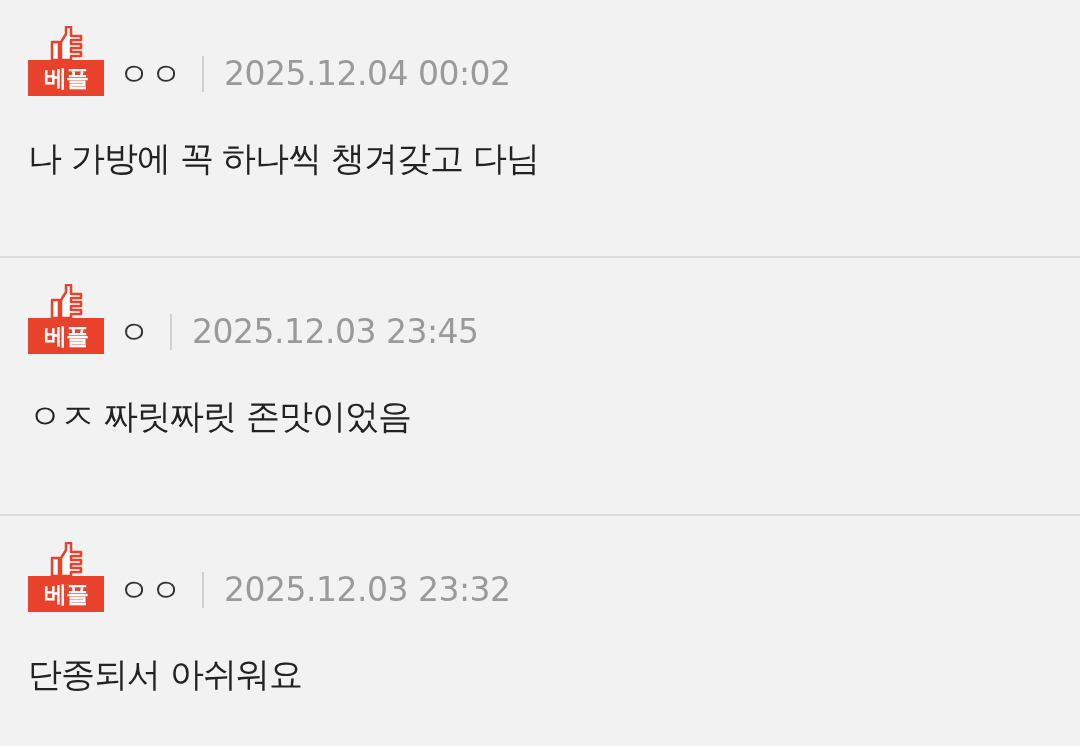 Image resolution: width=1080 pixels, height=746 pixels. I want to click on comment-date: 2025.12.03 23:32, so click(367, 590).